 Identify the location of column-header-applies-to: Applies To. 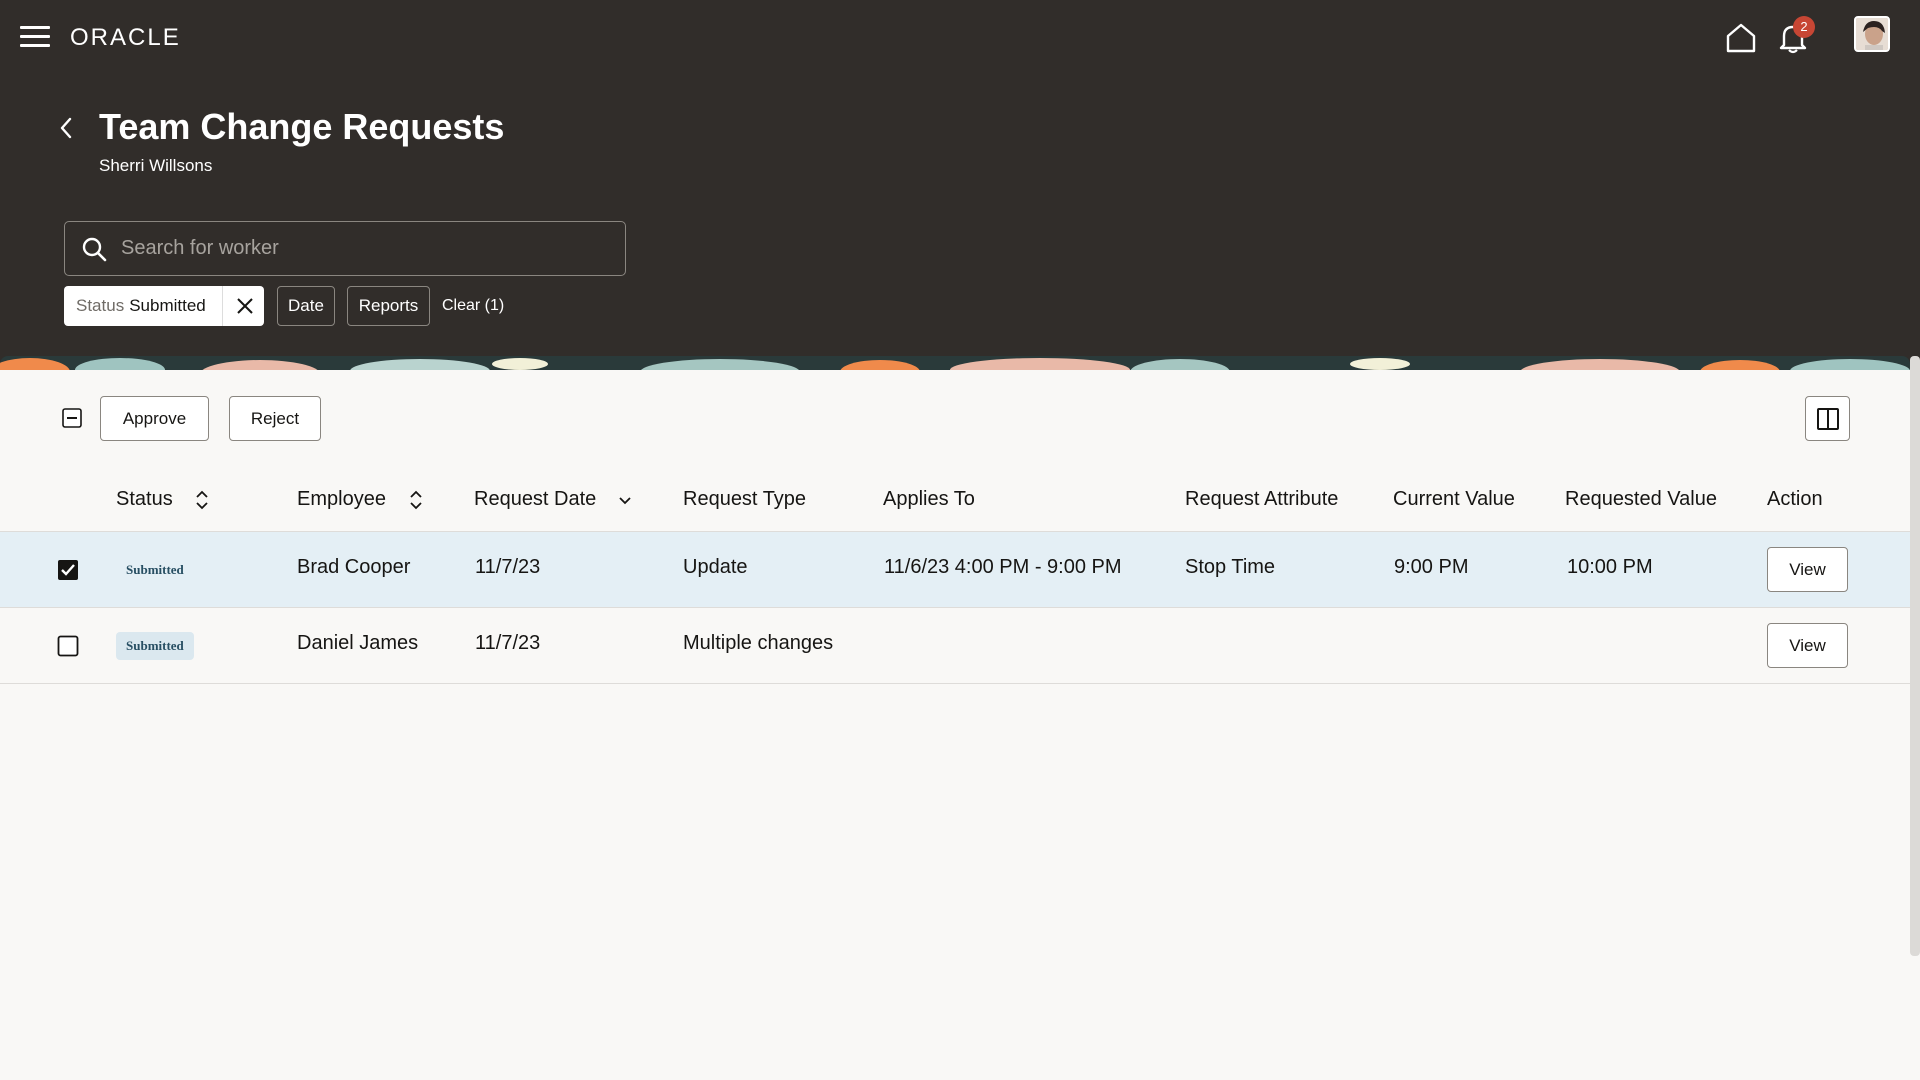
(929, 499).